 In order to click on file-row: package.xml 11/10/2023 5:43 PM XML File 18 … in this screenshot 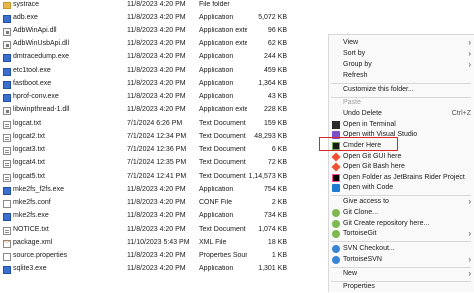, I will do `click(145, 244)`.